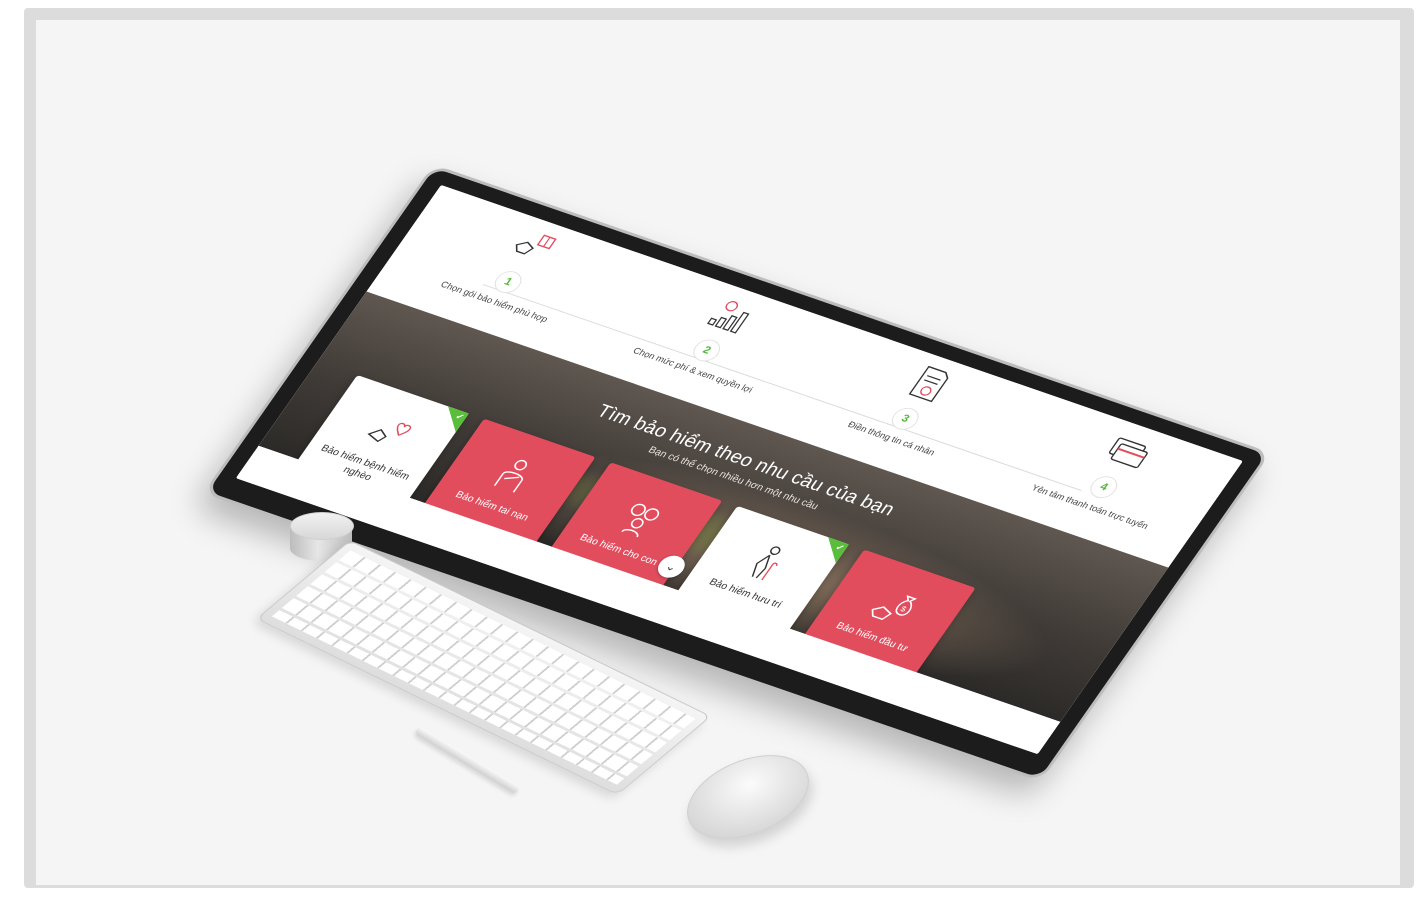 The image size is (1424, 897). I want to click on step-1: 1 Chọn gói bảo hiểm phù hợp, so click(518, 268).